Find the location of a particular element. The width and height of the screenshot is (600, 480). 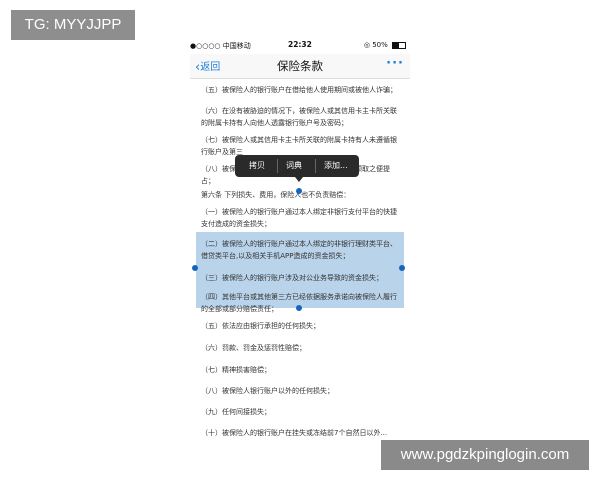

battery-icon is located at coordinates (399, 45).